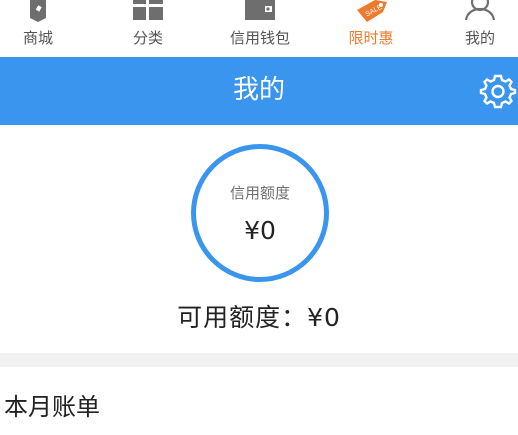 Image resolution: width=518 pixels, height=435 pixels. Describe the element at coordinates (260, 230) in the screenshot. I see `credit-limit-value: ¥0` at that location.